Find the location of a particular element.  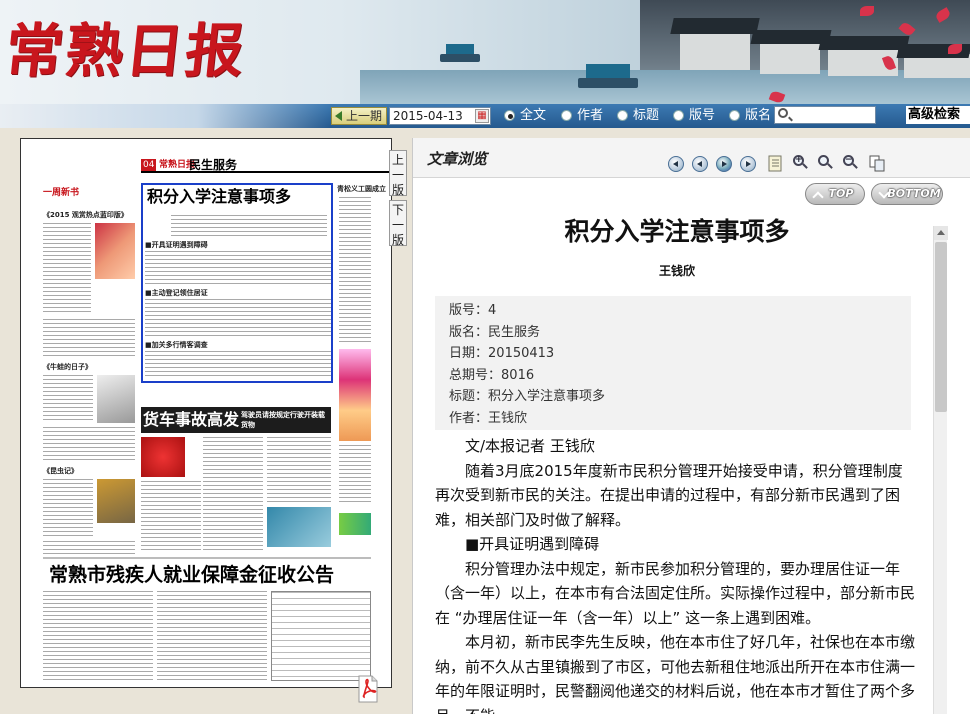

page-number: 04 is located at coordinates (149, 165).